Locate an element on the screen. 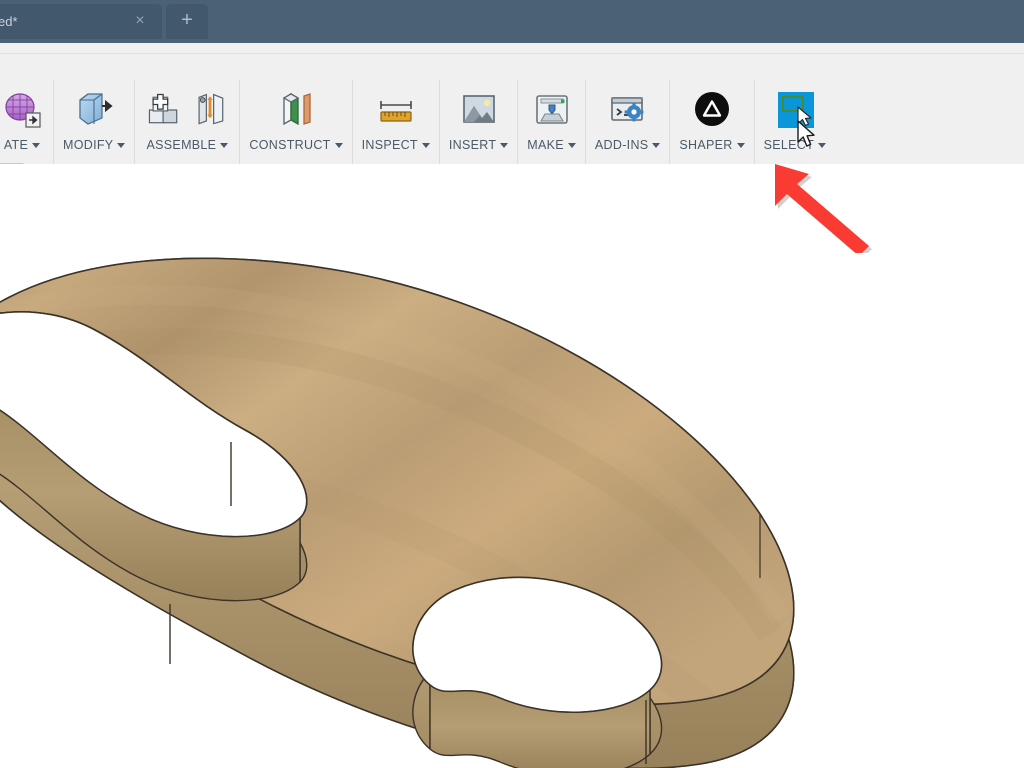  label-text-make: MAKE is located at coordinates (545, 145).